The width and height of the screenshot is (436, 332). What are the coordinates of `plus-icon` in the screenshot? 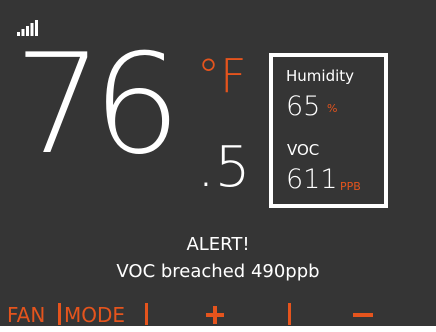 It's located at (217, 315).